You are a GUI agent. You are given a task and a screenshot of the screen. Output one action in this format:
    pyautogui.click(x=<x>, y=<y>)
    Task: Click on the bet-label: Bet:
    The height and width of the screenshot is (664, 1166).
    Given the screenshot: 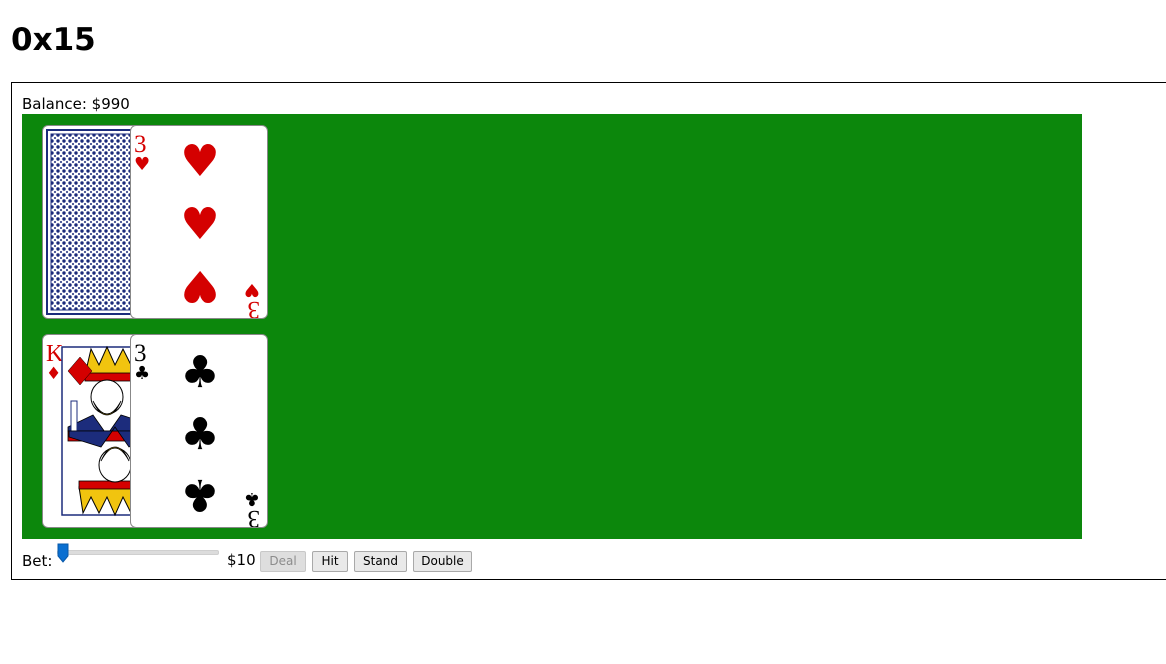 What is the action you would take?
    pyautogui.click(x=37, y=561)
    